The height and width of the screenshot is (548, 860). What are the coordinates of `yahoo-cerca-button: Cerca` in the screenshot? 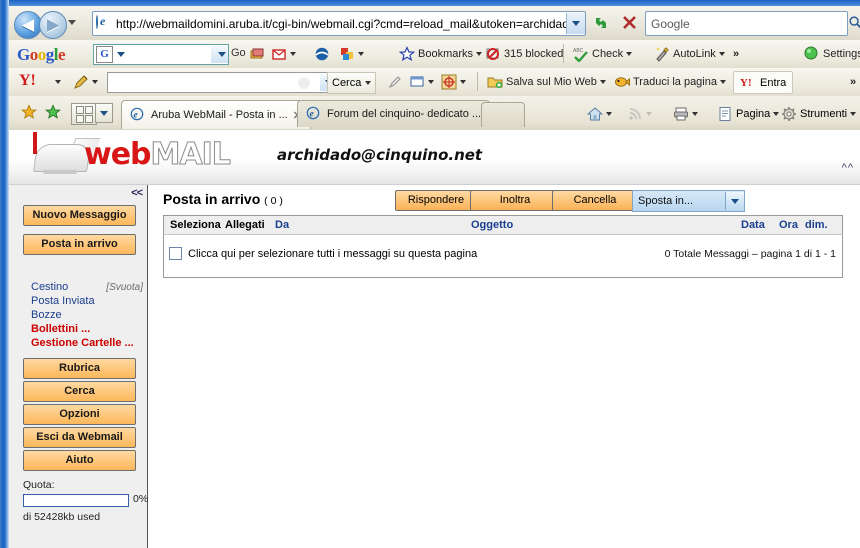 It's located at (352, 83).